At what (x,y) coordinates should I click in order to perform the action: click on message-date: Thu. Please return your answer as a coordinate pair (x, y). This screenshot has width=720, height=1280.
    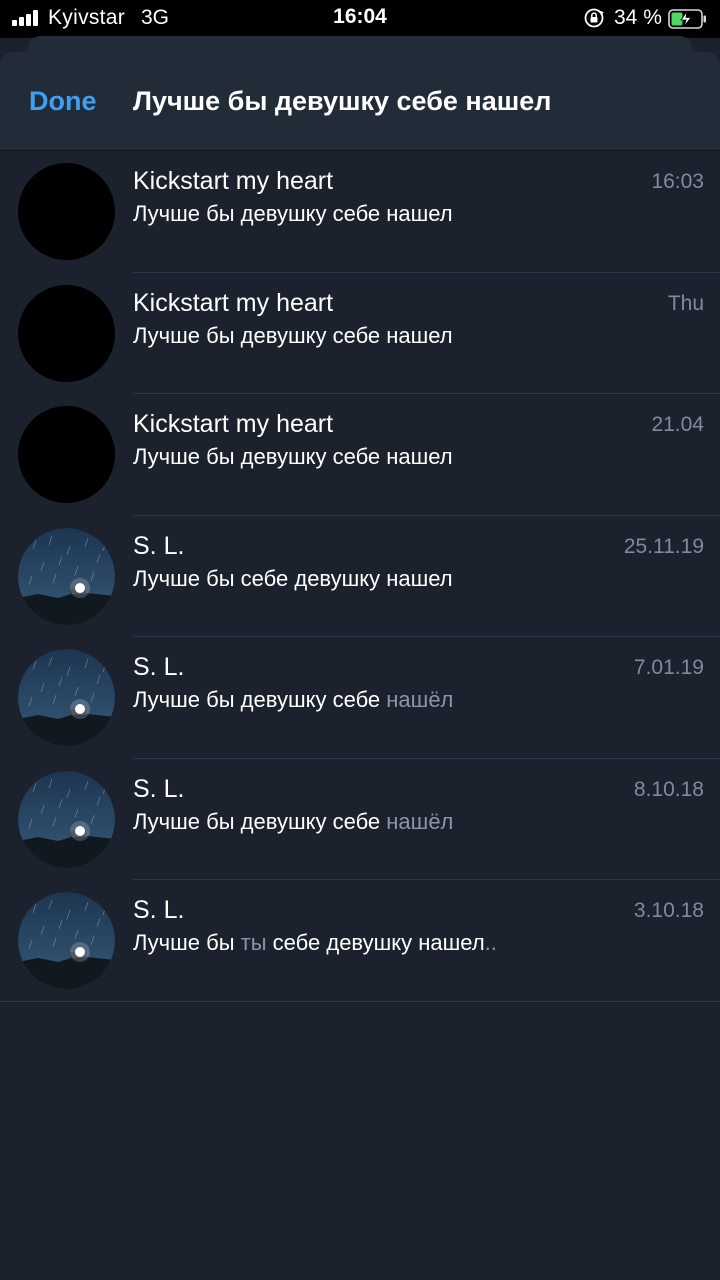
    Looking at the image, I should click on (685, 303).